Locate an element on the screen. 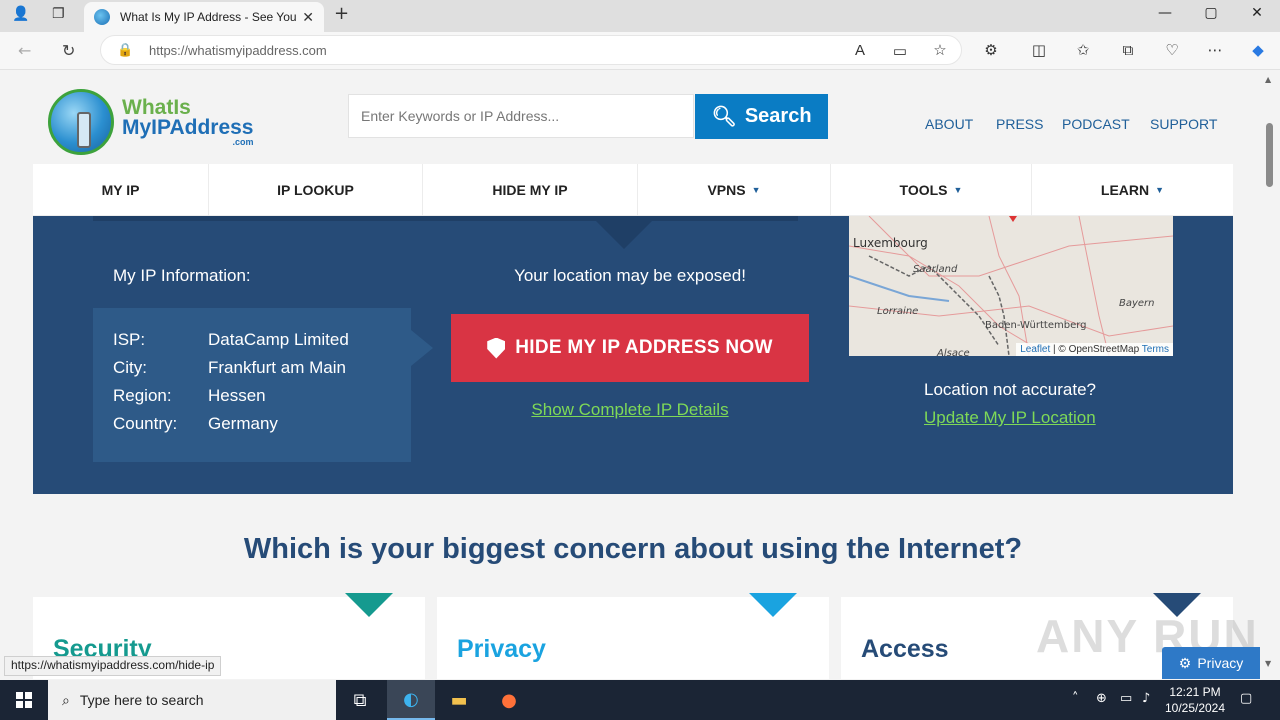 The width and height of the screenshot is (1280, 720). site-logo: WhatIs MyIPAddress .com is located at coordinates (151, 122).